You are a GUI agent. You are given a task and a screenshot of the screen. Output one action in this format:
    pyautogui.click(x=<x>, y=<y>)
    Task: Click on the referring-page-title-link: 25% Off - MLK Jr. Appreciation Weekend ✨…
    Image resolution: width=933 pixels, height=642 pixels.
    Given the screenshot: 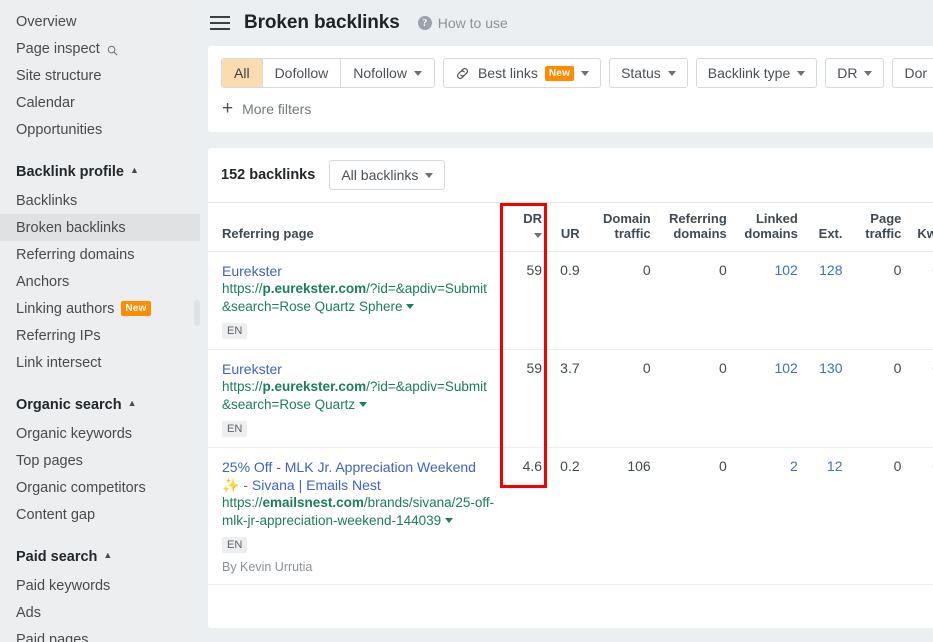 What is the action you would take?
    pyautogui.click(x=358, y=476)
    